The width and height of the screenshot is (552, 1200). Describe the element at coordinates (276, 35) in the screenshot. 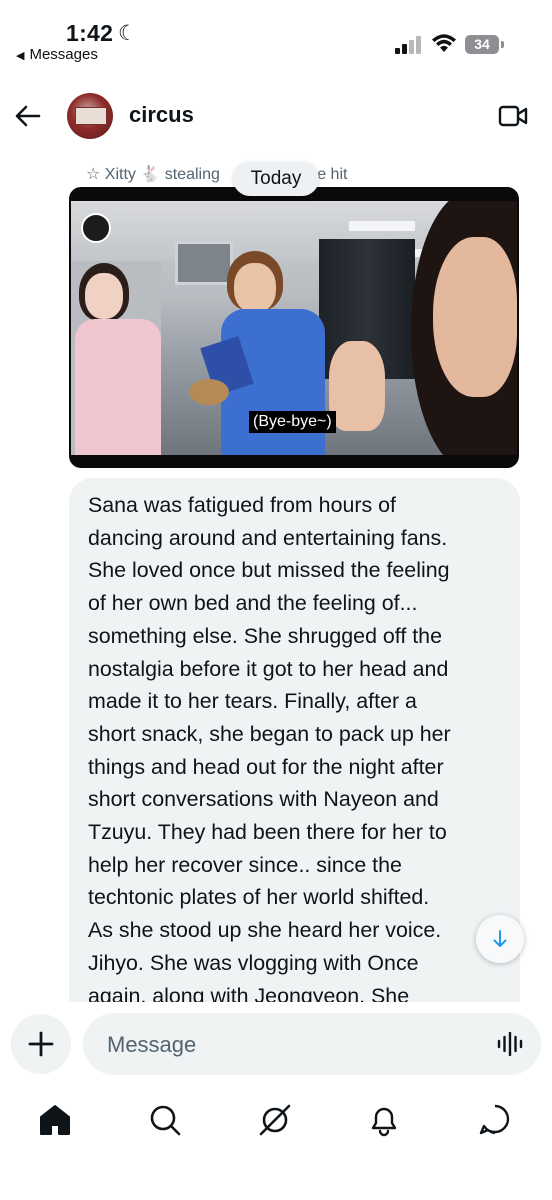

I see `status-bar: 1:42 ☾ ◀ Messages 34` at that location.